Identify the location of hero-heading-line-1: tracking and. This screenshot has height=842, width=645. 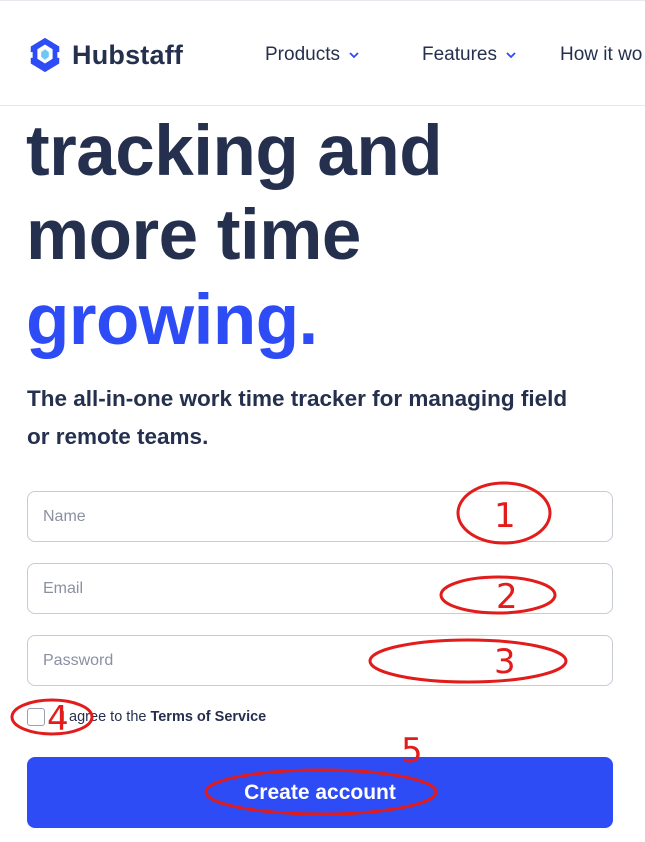
(234, 151).